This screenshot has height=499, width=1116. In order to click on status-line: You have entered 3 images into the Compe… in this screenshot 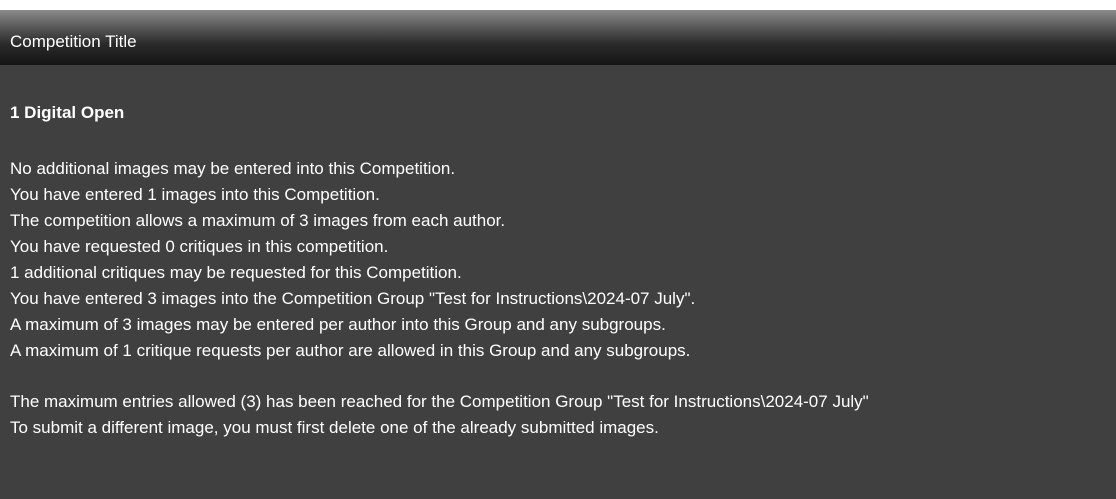, I will do `click(353, 298)`.